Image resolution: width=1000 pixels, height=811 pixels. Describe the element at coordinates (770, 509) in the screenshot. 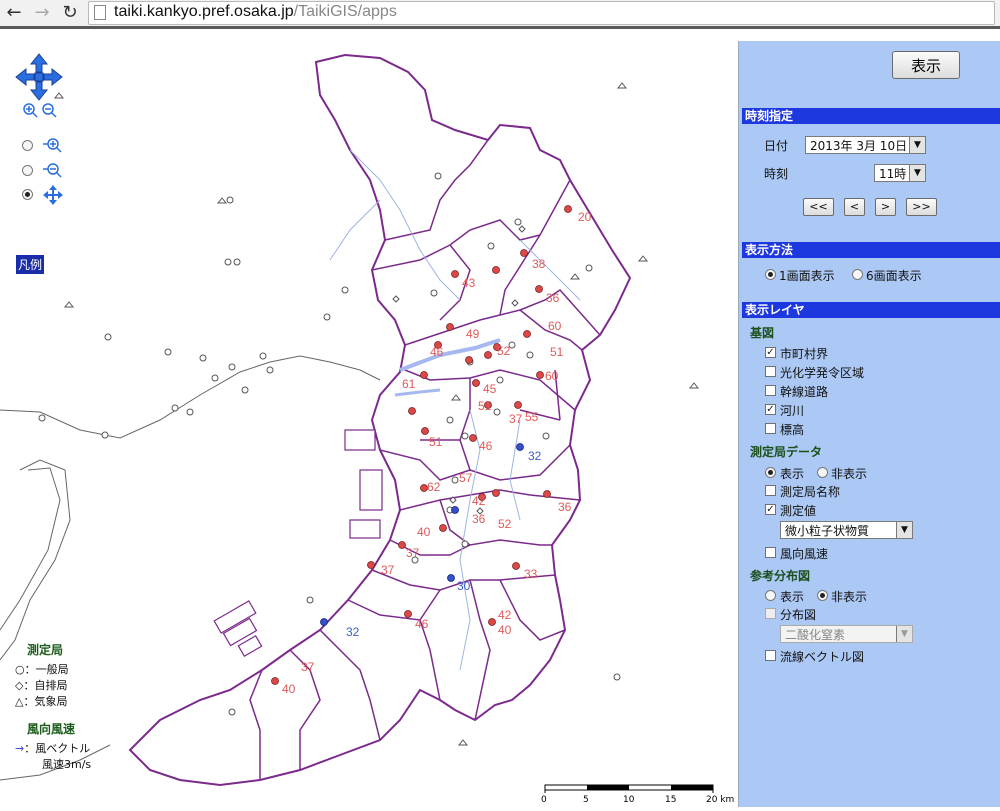

I see `measured-value-checkbox: ✓` at that location.